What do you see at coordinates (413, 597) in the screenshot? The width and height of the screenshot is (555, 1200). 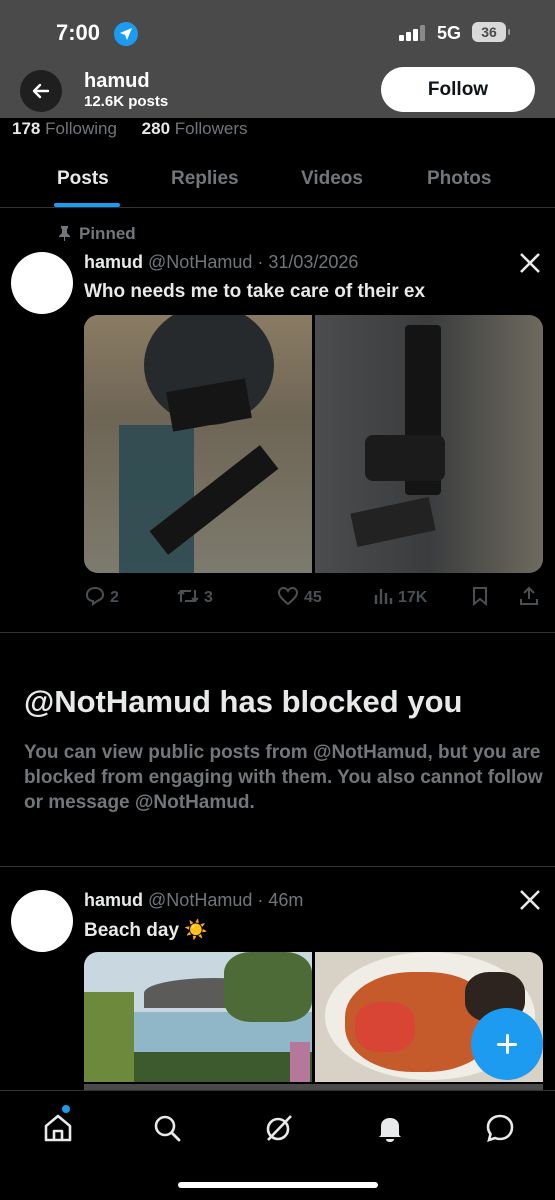 I see `views-count: 17K` at bounding box center [413, 597].